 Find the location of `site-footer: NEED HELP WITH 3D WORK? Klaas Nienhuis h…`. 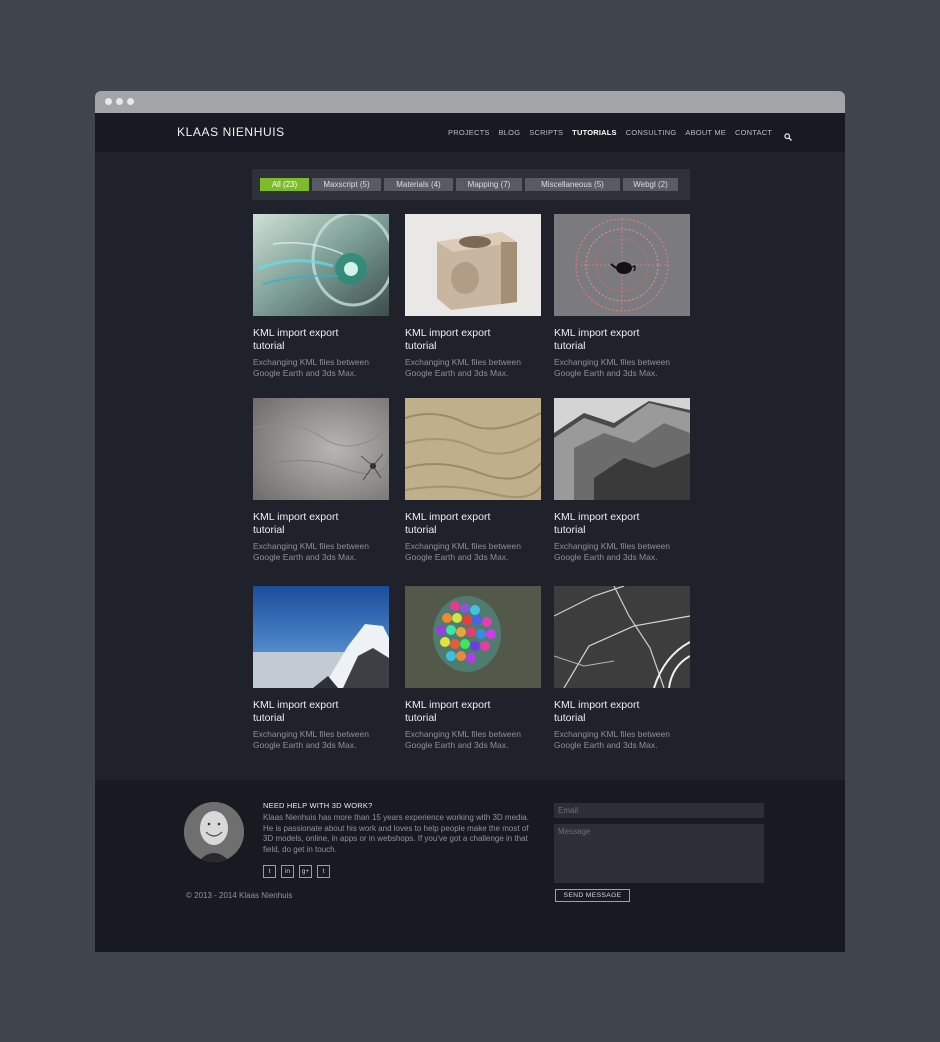

site-footer: NEED HELP WITH 3D WORK? Klaas Nienhuis h… is located at coordinates (470, 866).